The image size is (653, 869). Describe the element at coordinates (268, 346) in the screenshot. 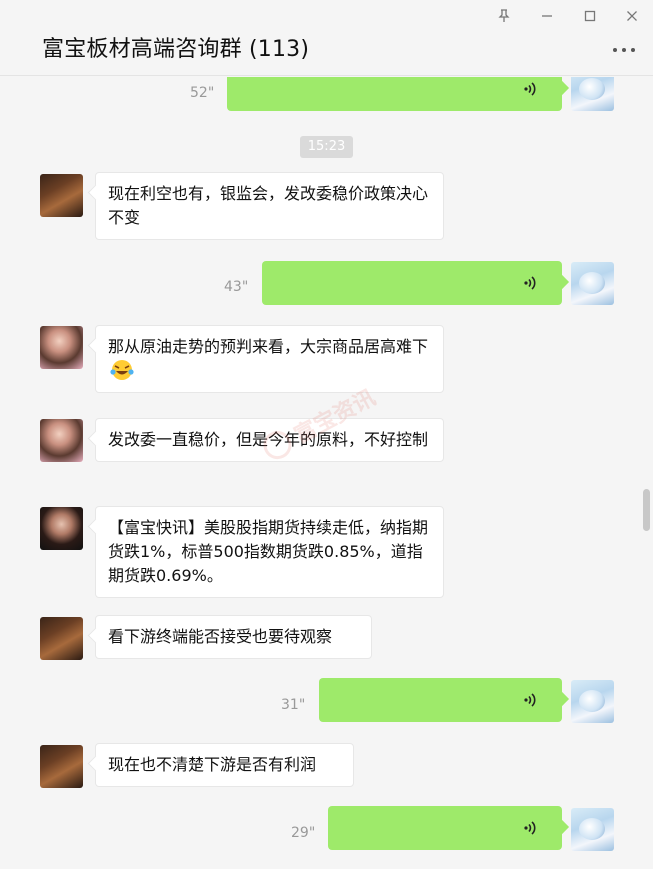

I see `message-text: 那从原油走势的预判来看，大宗商品居高难下` at that location.